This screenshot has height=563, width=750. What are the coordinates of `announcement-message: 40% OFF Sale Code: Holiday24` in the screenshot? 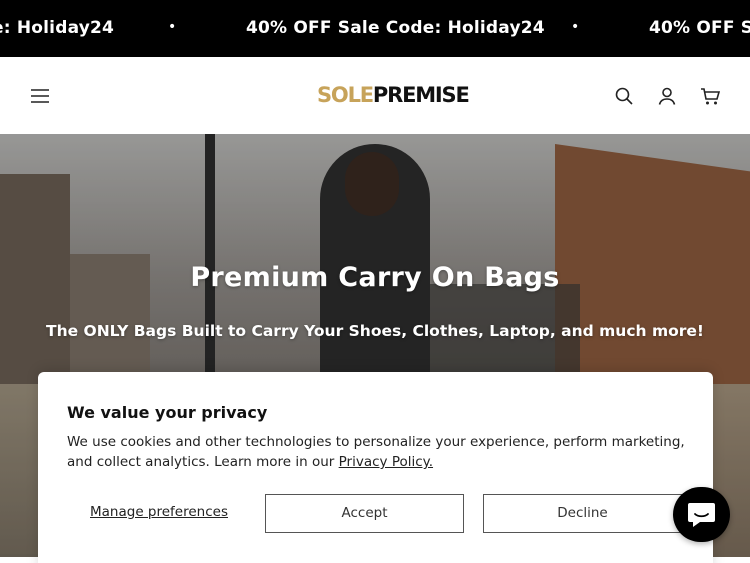 It's located at (395, 28).